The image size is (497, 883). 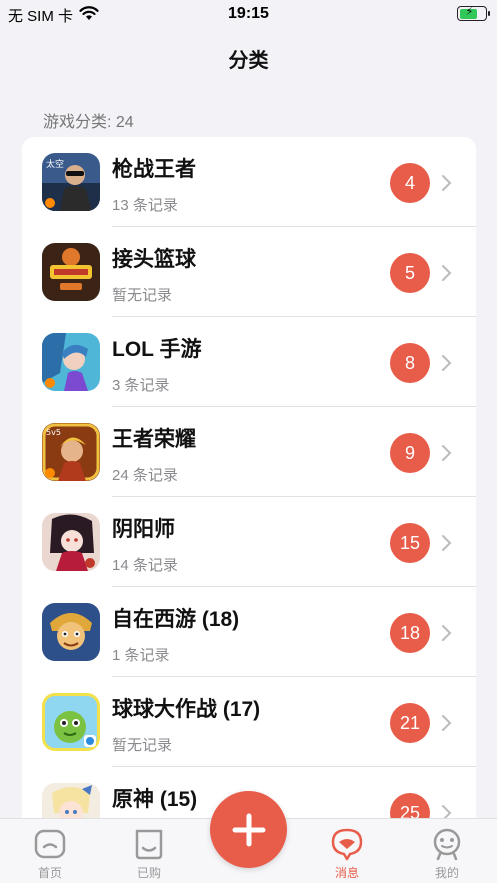 I want to click on count-badge: 8, so click(x=410, y=363).